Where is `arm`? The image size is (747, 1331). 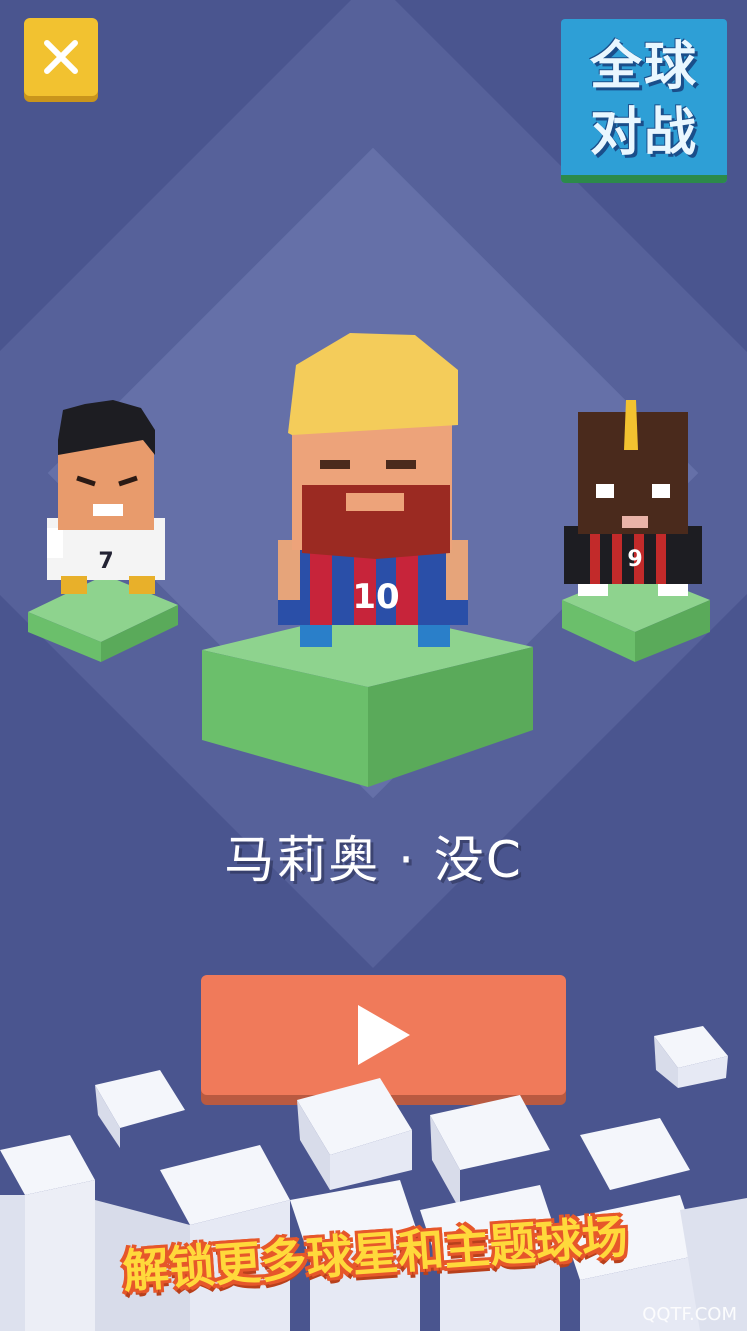
arm is located at coordinates (55, 543).